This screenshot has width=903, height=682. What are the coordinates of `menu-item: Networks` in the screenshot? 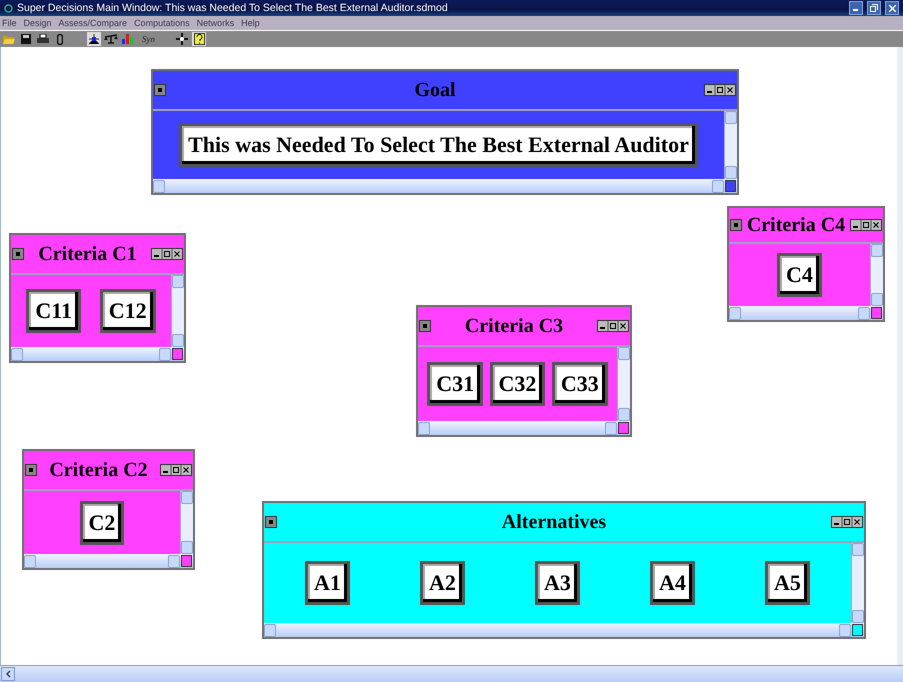 It's located at (215, 23).